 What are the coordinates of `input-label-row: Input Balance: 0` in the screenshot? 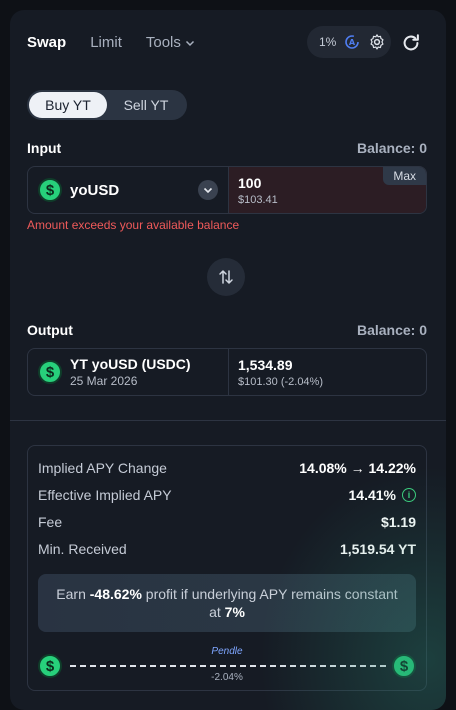 It's located at (227, 148).